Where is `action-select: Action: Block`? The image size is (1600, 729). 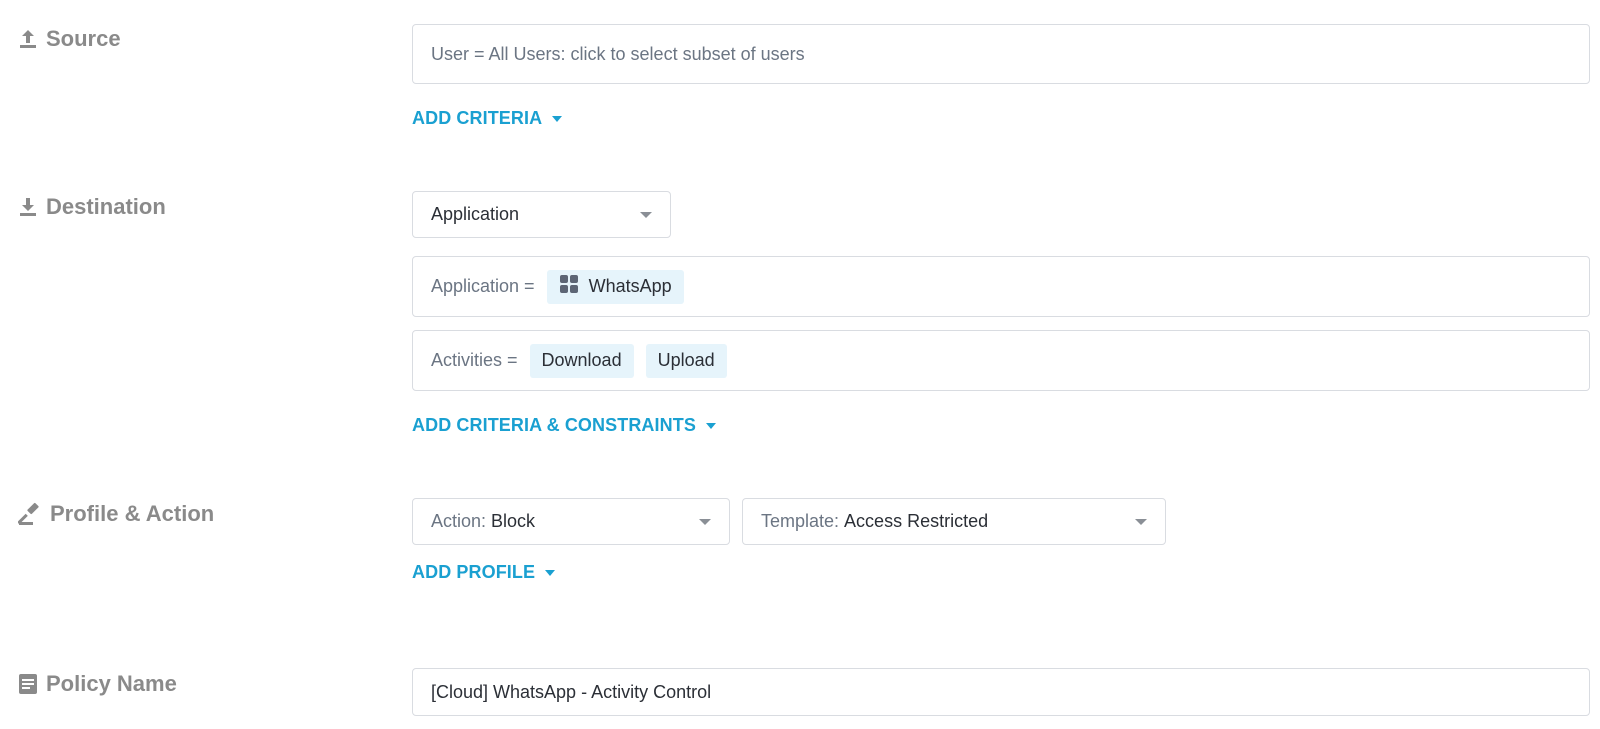 action-select: Action: Block is located at coordinates (571, 521).